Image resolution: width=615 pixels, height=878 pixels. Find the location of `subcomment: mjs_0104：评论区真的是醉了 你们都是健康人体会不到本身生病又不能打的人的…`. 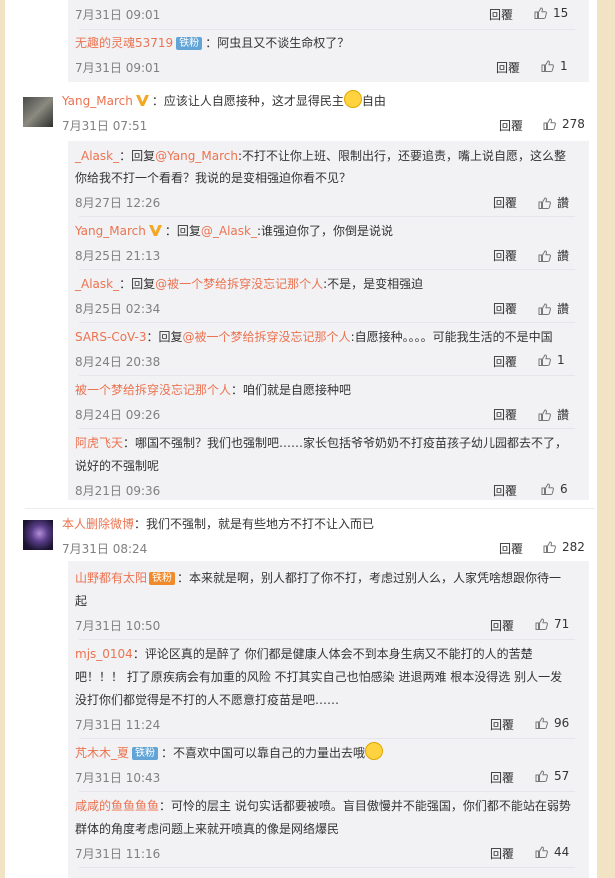

subcomment: mjs_0104：评论区真的是醉了 你们都是健康人体会不到本身生病又不能打的人的… is located at coordinates (304, 654).